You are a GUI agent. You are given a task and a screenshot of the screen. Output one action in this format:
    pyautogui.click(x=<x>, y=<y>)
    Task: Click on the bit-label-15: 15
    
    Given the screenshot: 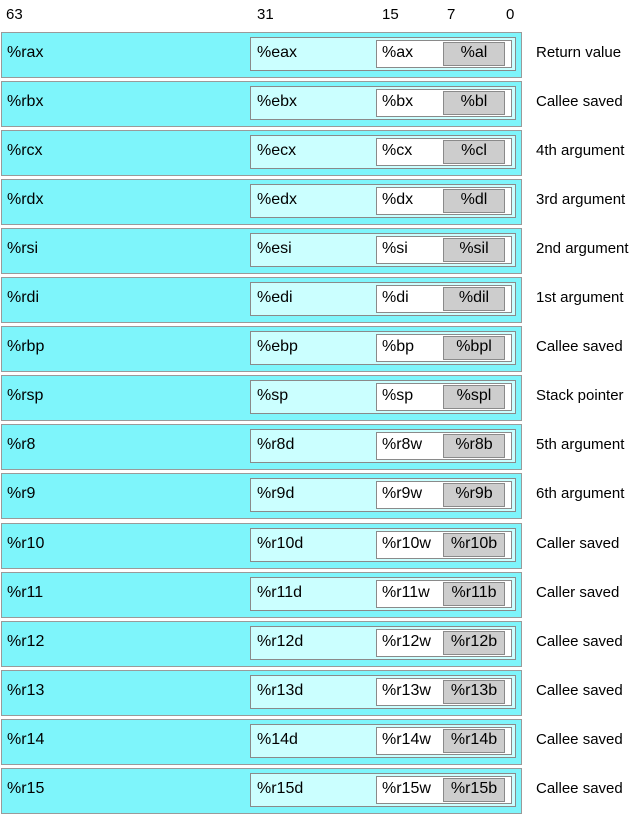 What is the action you would take?
    pyautogui.click(x=390, y=14)
    